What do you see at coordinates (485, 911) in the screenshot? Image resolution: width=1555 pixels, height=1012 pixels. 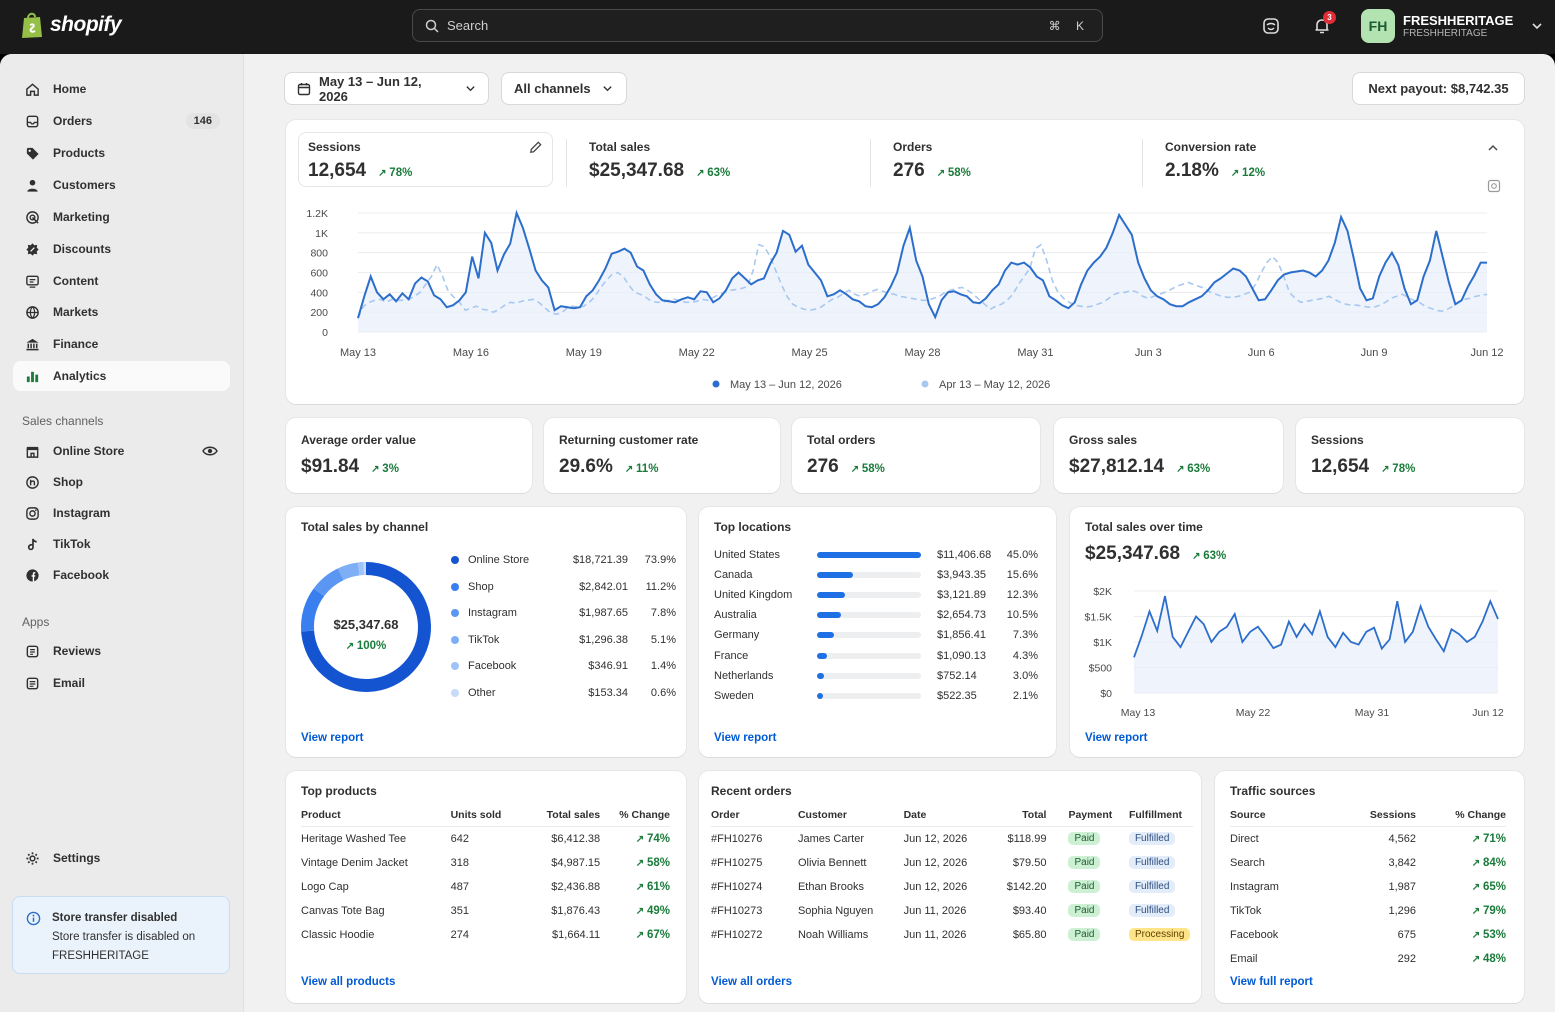 I see `table-row: Canvas Tote Bag 351 $1,876.43 49%` at bounding box center [485, 911].